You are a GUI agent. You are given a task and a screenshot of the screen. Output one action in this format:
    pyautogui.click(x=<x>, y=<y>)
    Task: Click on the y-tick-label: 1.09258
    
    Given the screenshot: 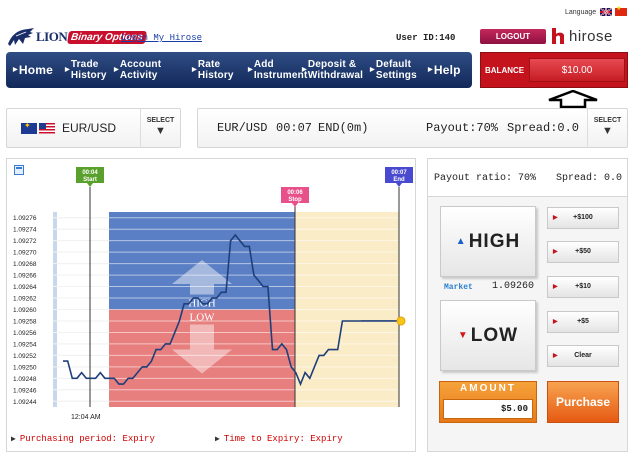 What is the action you would take?
    pyautogui.click(x=25, y=321)
    